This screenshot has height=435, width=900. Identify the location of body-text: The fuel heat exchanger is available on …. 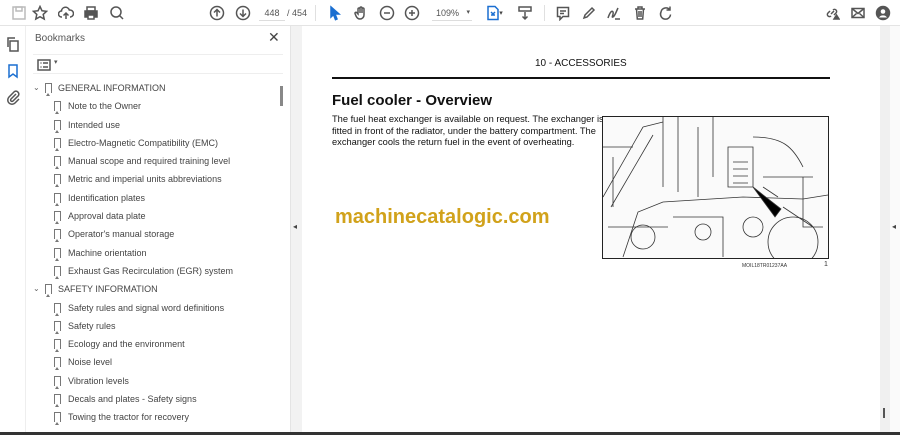
(468, 131).